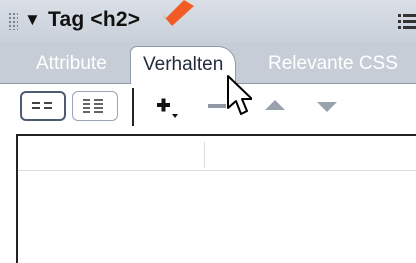  What do you see at coordinates (327, 107) in the screenshot?
I see `move-down-icon` at bounding box center [327, 107].